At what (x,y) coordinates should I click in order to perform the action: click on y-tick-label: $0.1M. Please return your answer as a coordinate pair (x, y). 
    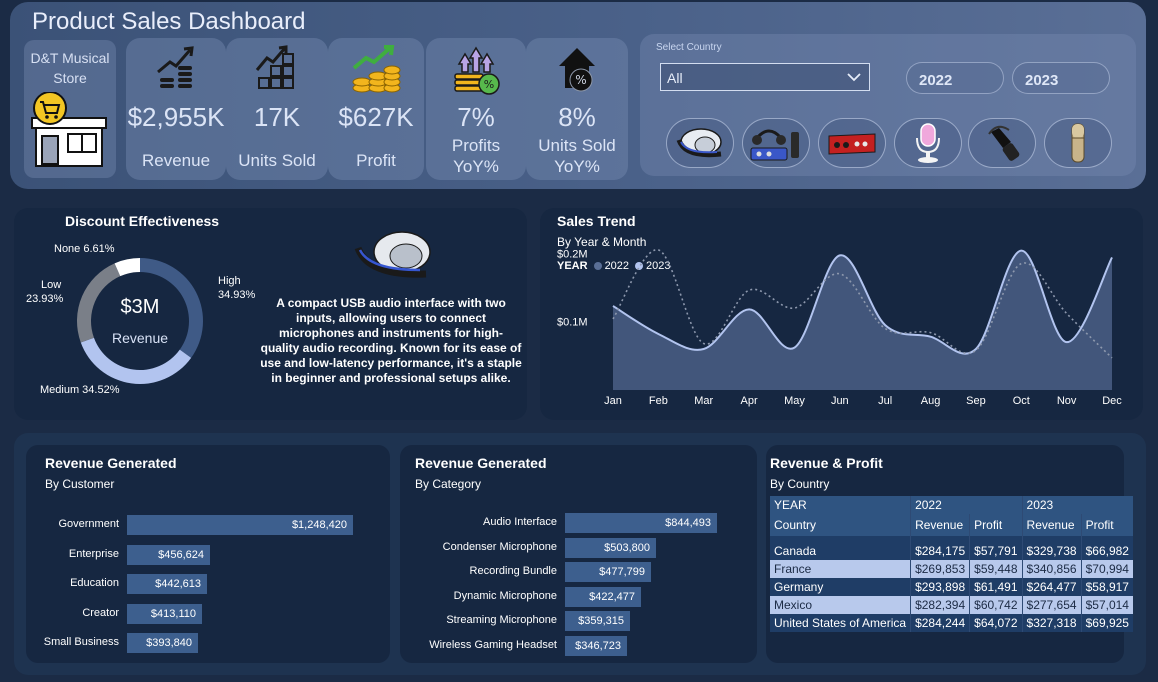
    Looking at the image, I should click on (572, 323).